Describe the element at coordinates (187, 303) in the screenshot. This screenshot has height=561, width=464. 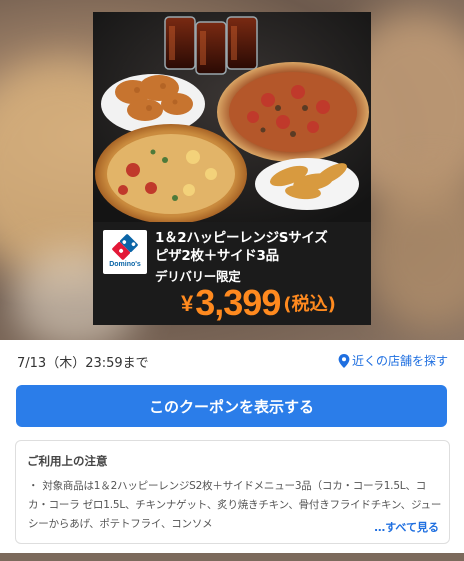
I see `price-currency: ¥` at that location.